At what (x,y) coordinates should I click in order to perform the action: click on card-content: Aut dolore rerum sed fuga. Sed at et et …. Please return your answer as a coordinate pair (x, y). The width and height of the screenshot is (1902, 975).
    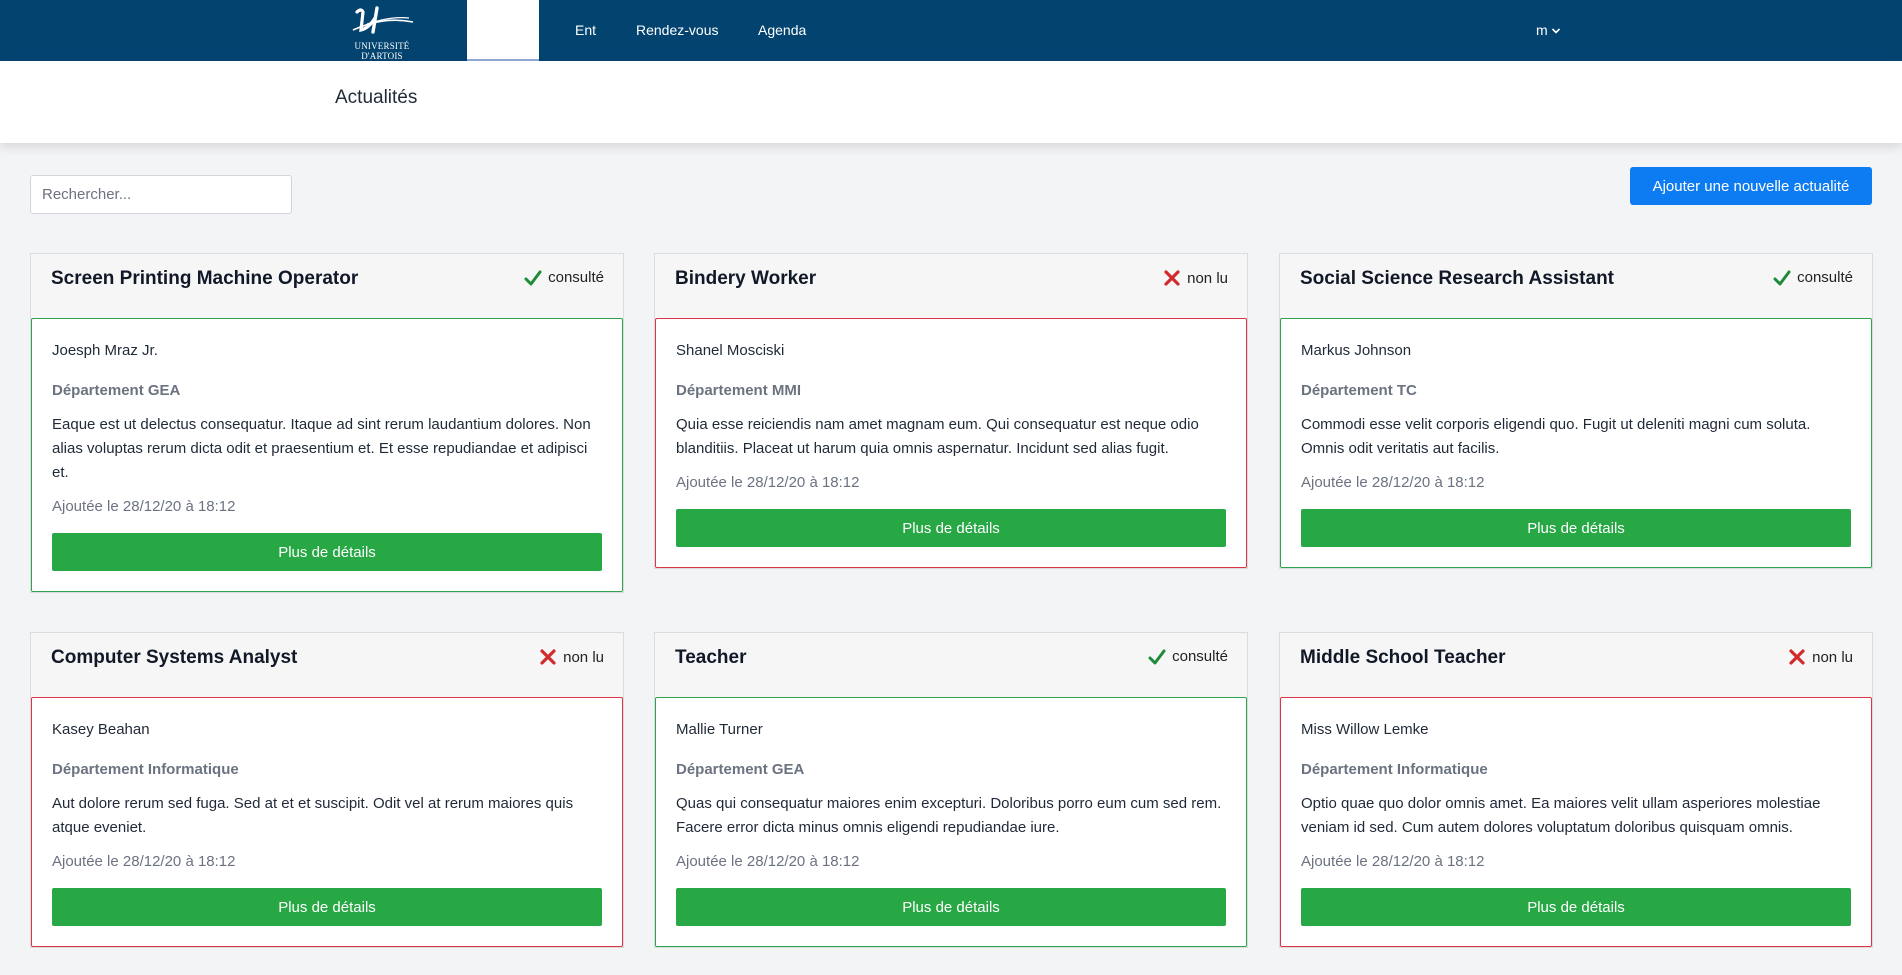
    Looking at the image, I should click on (313, 815).